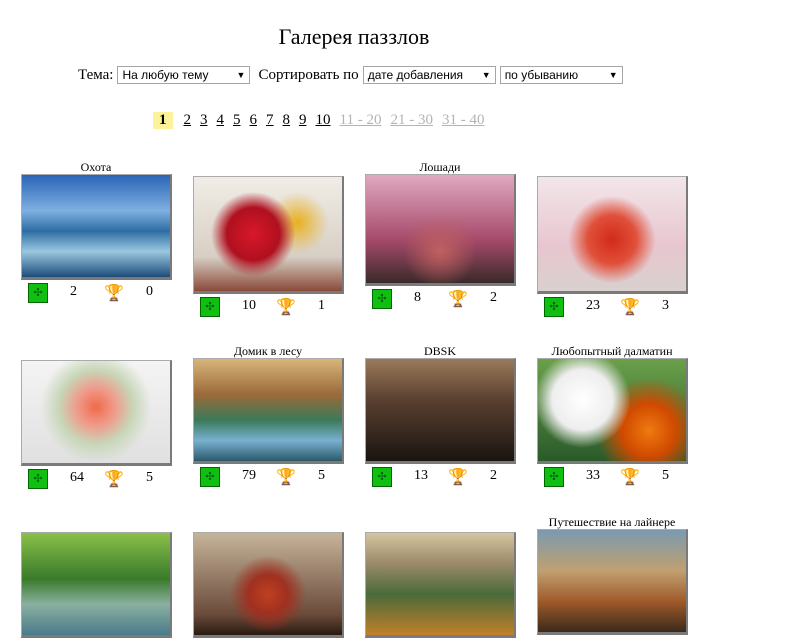 Image resolution: width=805 pixels, height=638 pixels. I want to click on item-caption: Домик в лесу, so click(268, 351).